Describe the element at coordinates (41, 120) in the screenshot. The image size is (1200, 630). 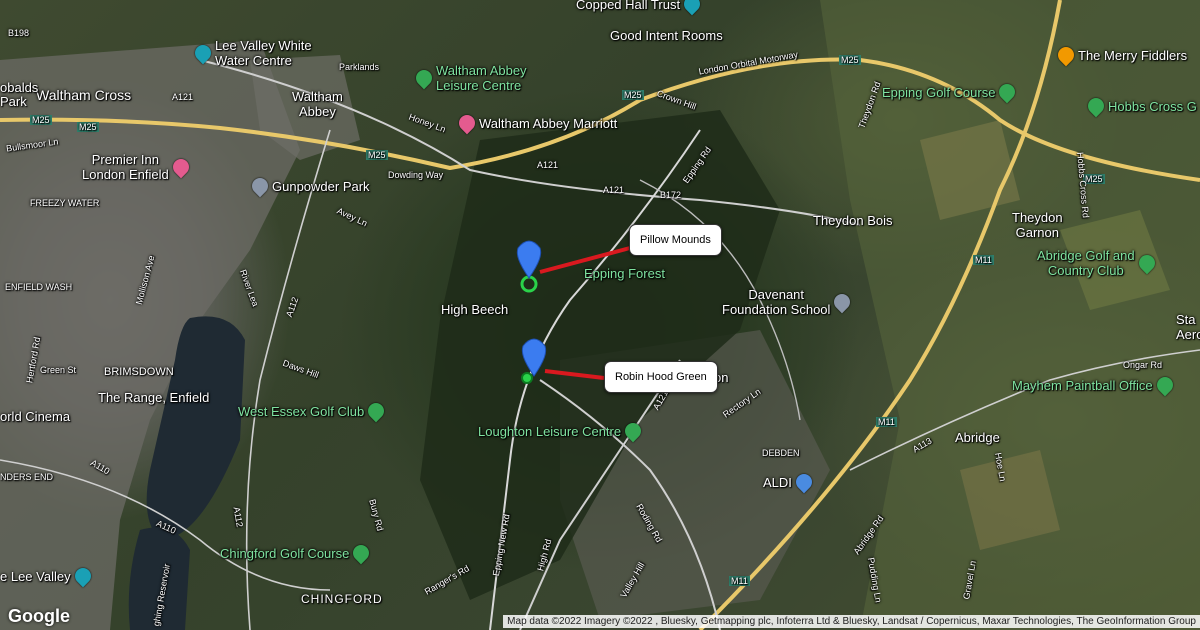
I see `m25-label-a: M25` at that location.